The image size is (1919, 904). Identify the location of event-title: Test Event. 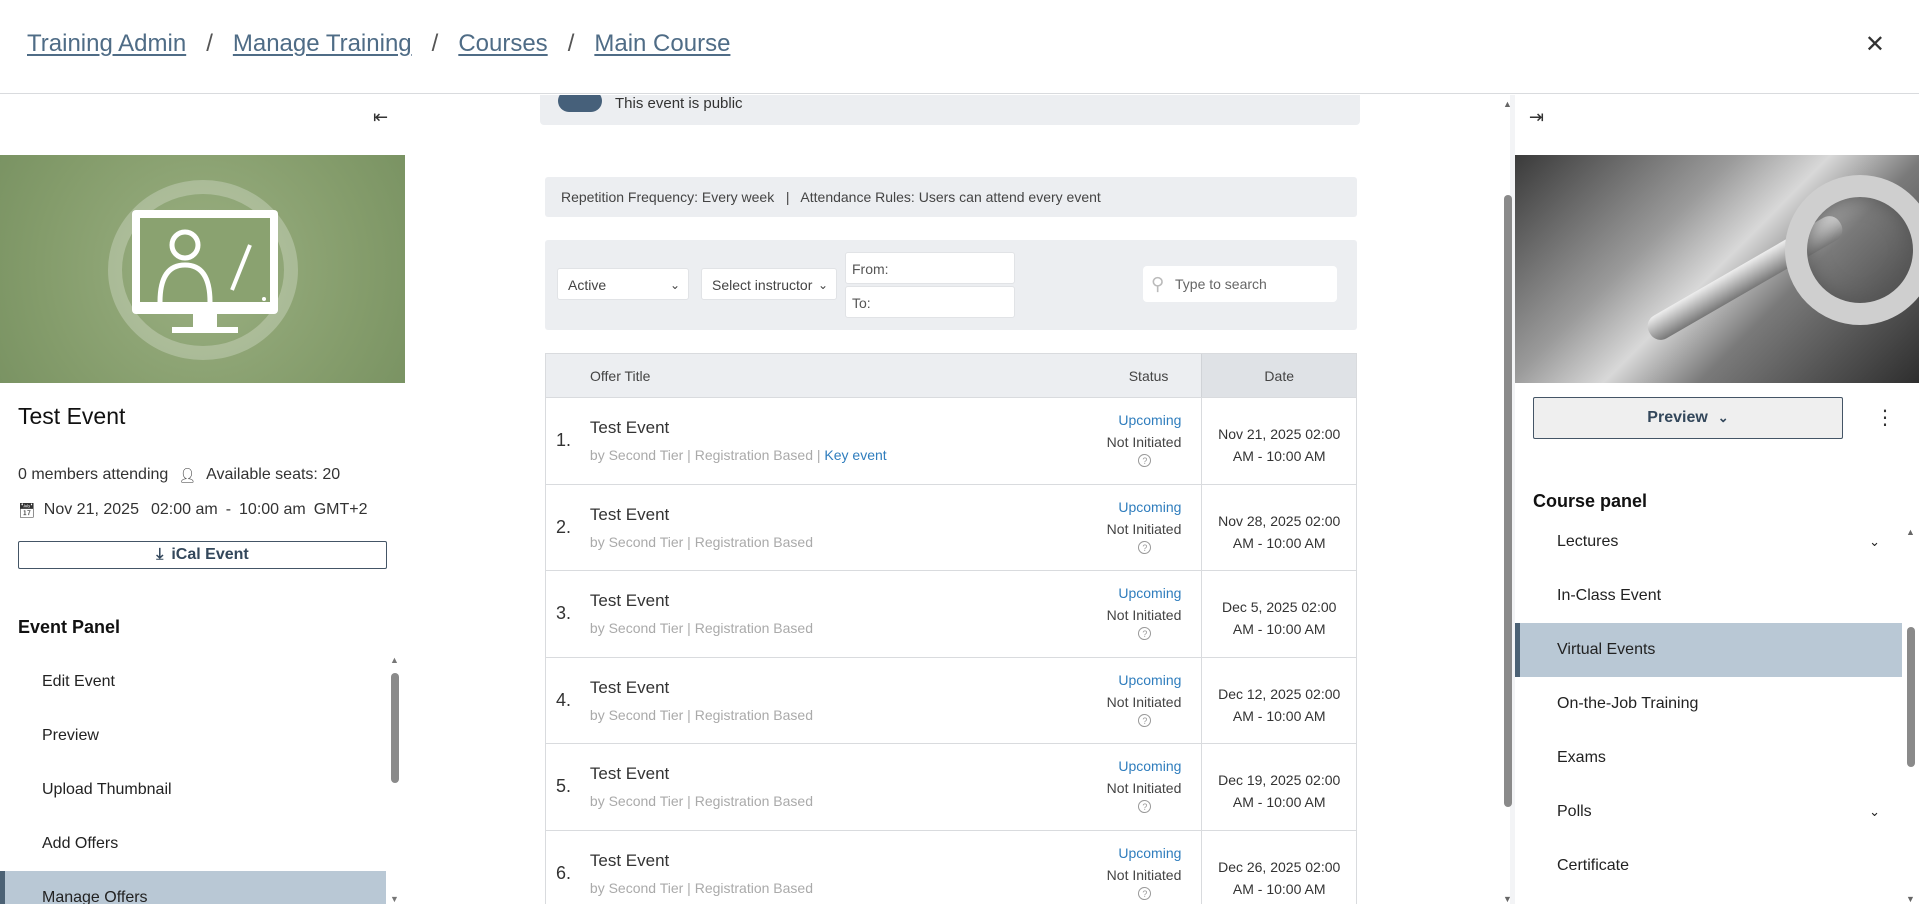
(72, 416).